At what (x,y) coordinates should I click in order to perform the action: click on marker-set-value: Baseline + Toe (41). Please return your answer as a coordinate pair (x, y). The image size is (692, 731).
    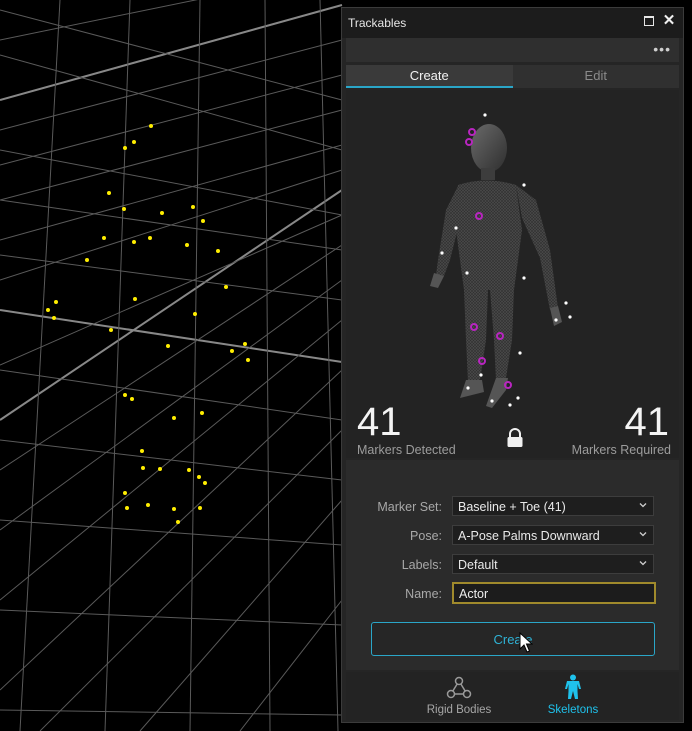
    Looking at the image, I should click on (512, 507).